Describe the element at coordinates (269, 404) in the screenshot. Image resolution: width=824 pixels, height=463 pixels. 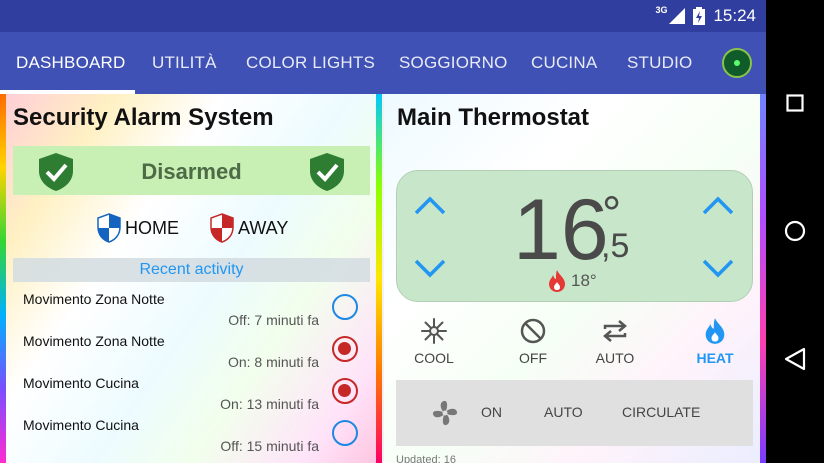
I see `activity-time: On: 13 minuti fa` at that location.